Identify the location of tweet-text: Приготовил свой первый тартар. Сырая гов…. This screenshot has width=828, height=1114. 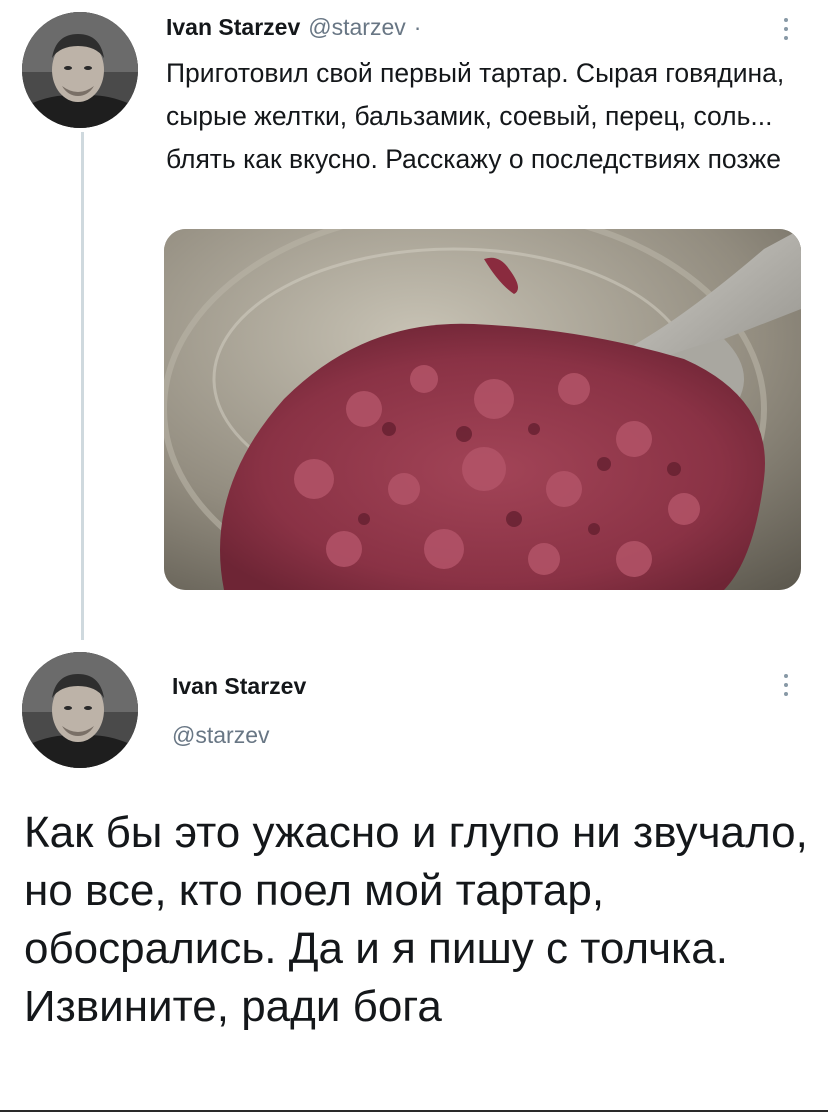
(475, 116).